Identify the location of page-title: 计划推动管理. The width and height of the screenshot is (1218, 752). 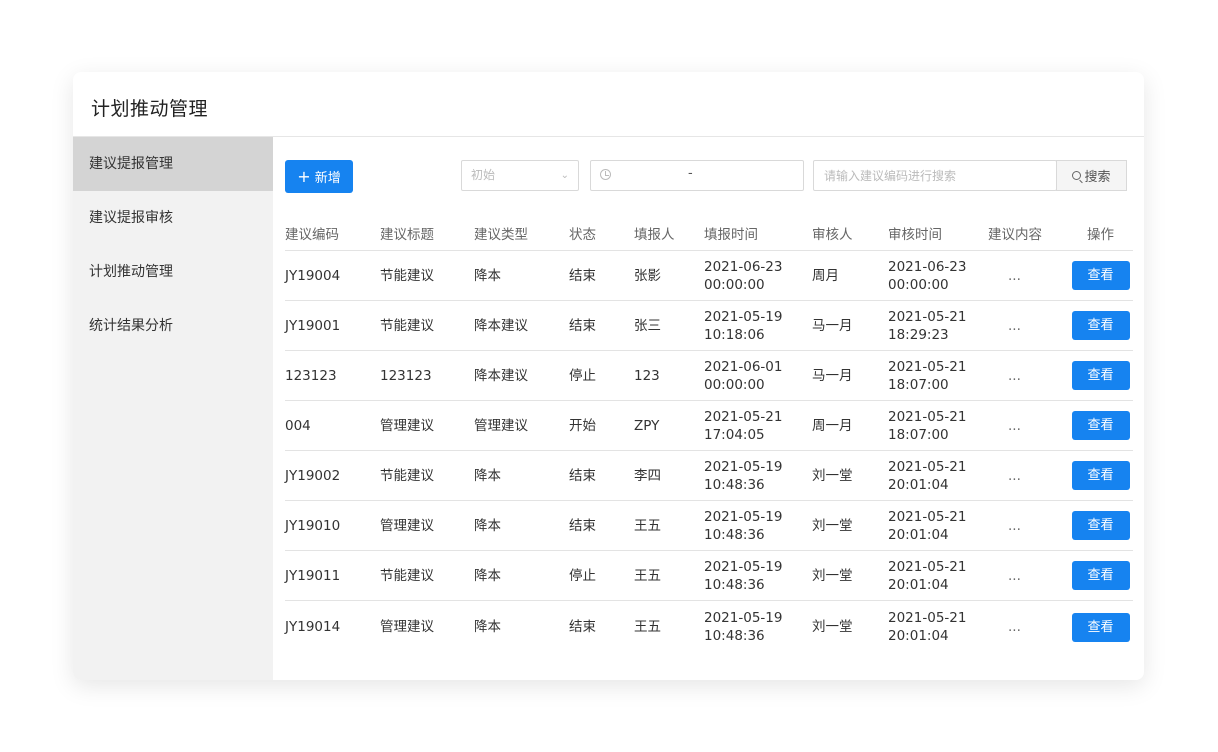
(150, 109).